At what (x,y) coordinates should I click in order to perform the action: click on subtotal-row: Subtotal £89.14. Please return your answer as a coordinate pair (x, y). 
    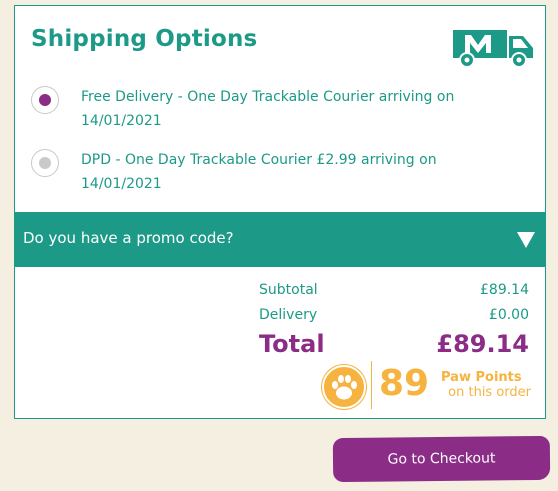
    Looking at the image, I should click on (394, 293).